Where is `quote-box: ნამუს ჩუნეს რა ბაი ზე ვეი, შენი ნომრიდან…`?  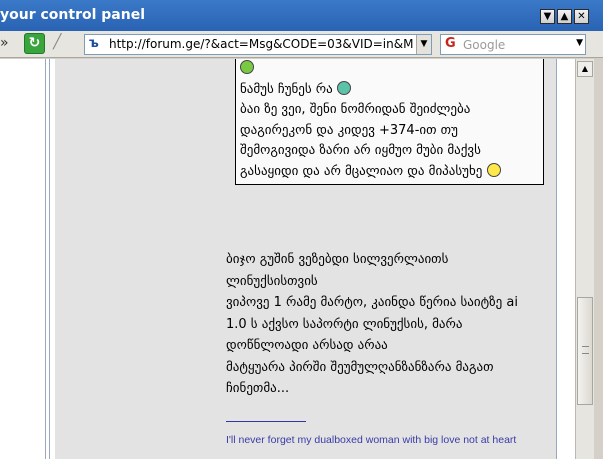
quote-box: ნამუს ჩუნეს რა ბაი ზე ვეი, შენი ნომრიდან… is located at coordinates (389, 122).